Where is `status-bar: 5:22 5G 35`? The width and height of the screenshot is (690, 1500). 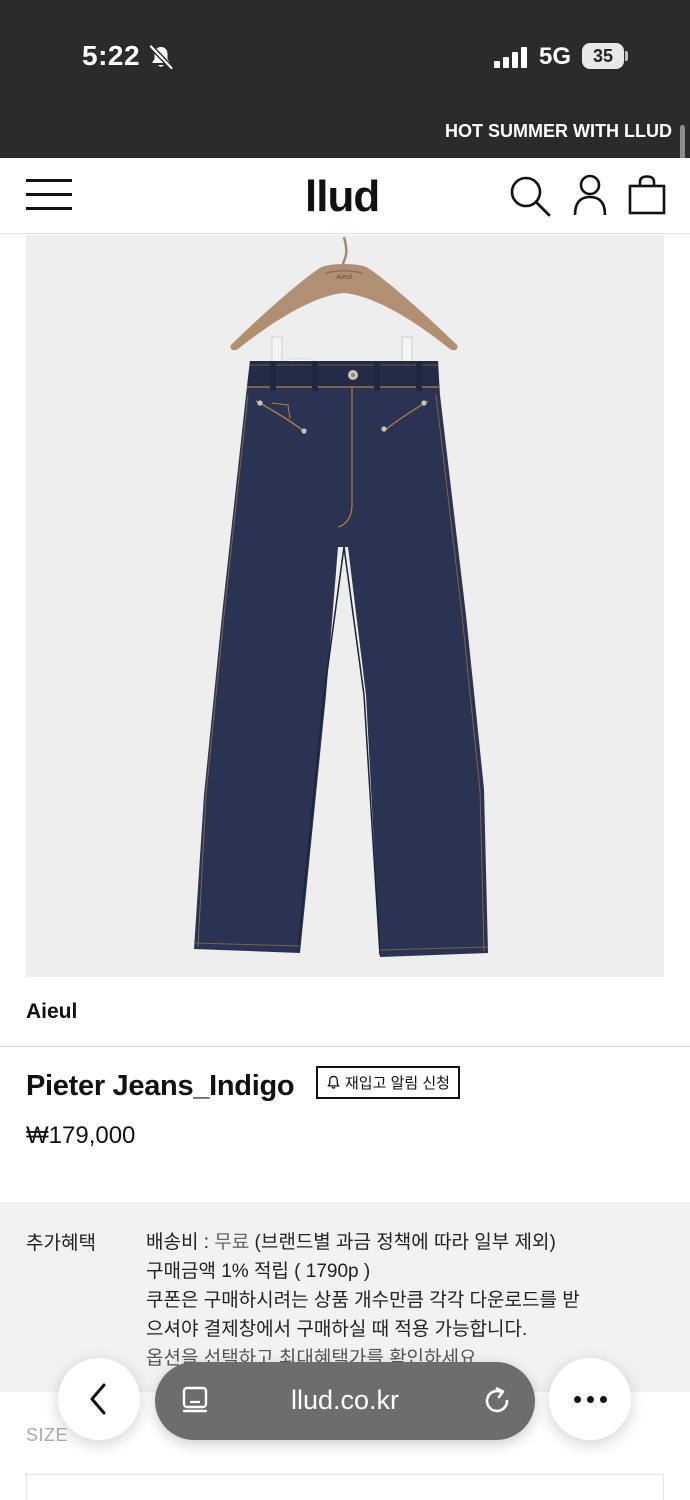
status-bar: 5:22 5G 35 is located at coordinates (345, 54).